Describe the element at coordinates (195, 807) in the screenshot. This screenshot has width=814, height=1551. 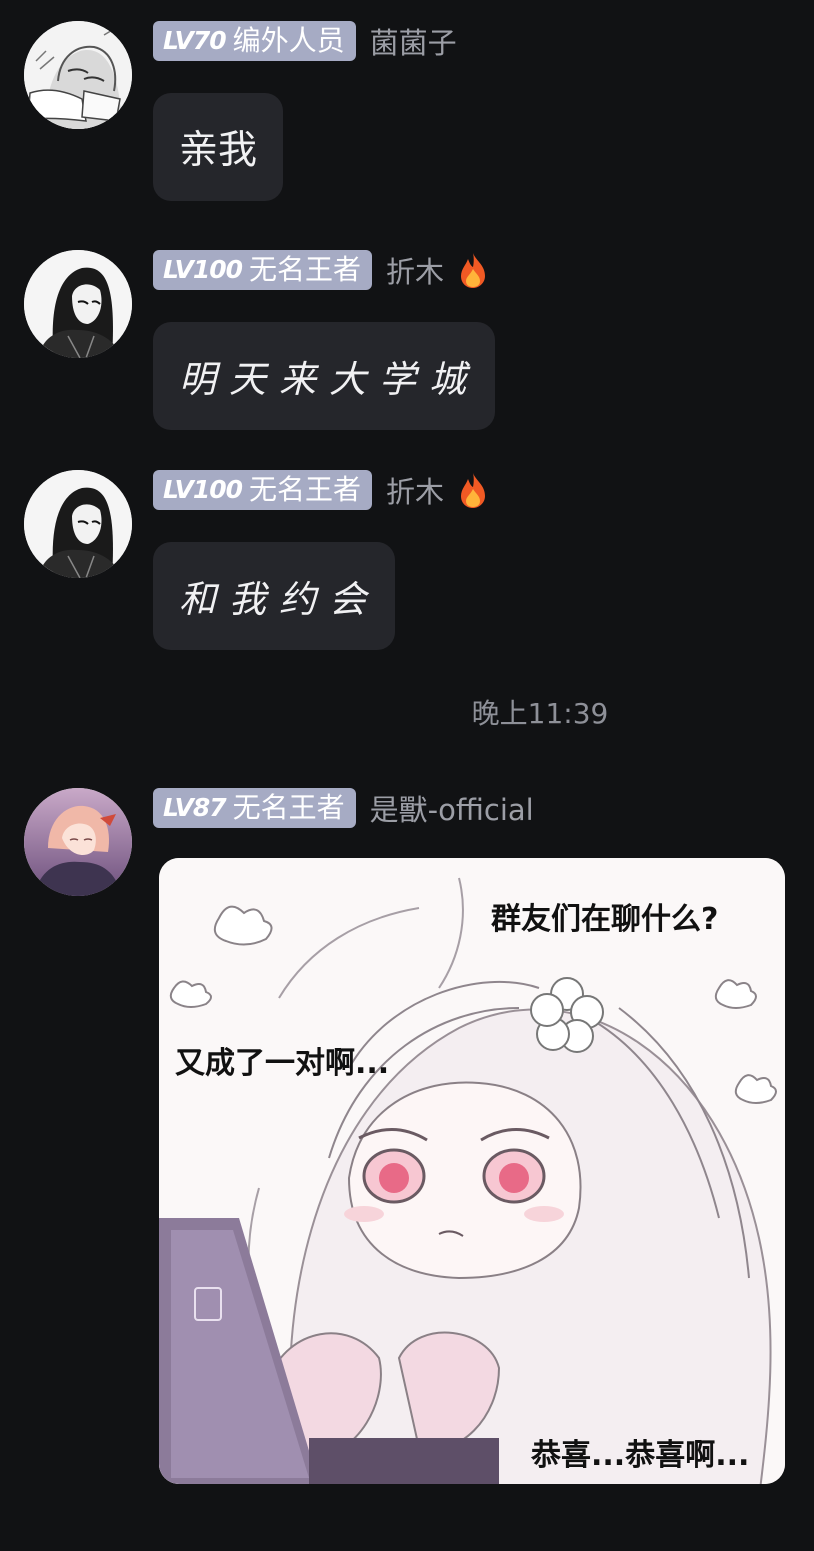
I see `level-text: LV87` at that location.